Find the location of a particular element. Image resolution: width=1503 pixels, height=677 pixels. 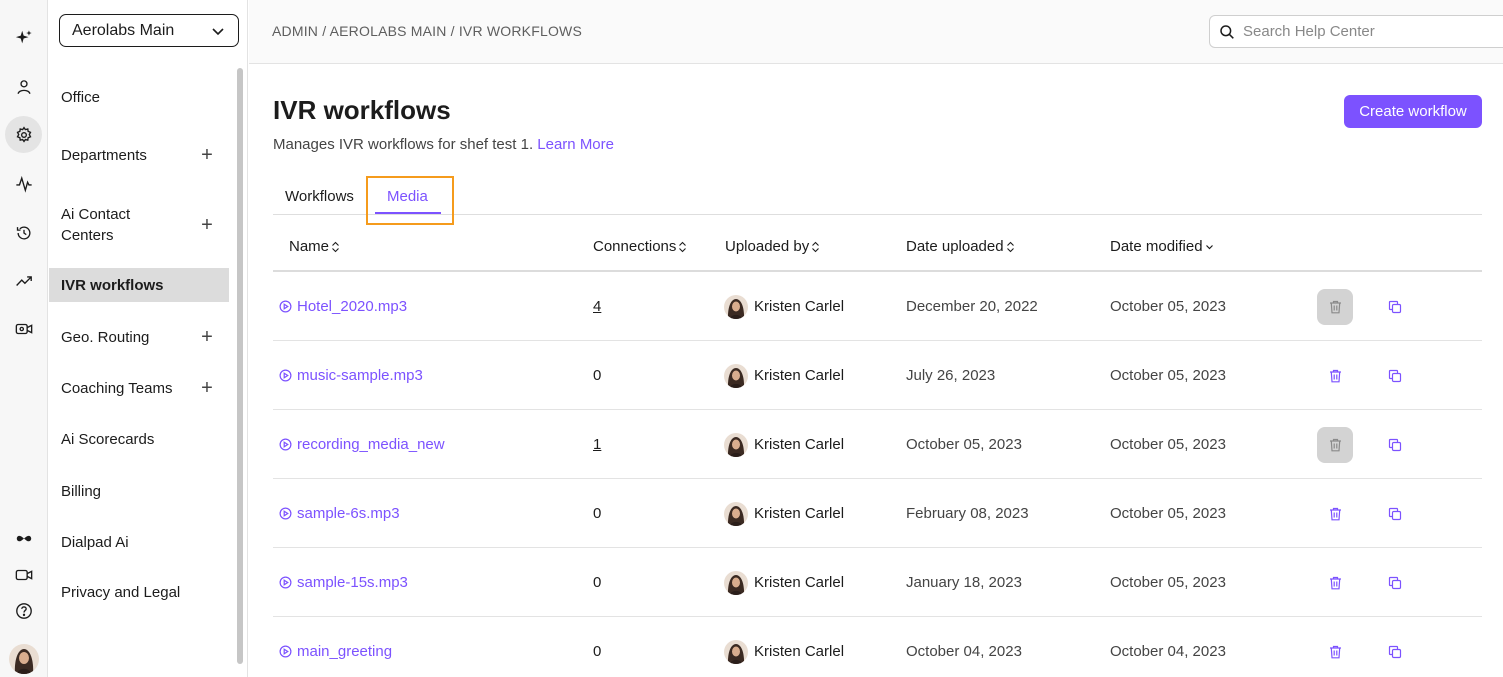

user-avatar is located at coordinates (24, 659).